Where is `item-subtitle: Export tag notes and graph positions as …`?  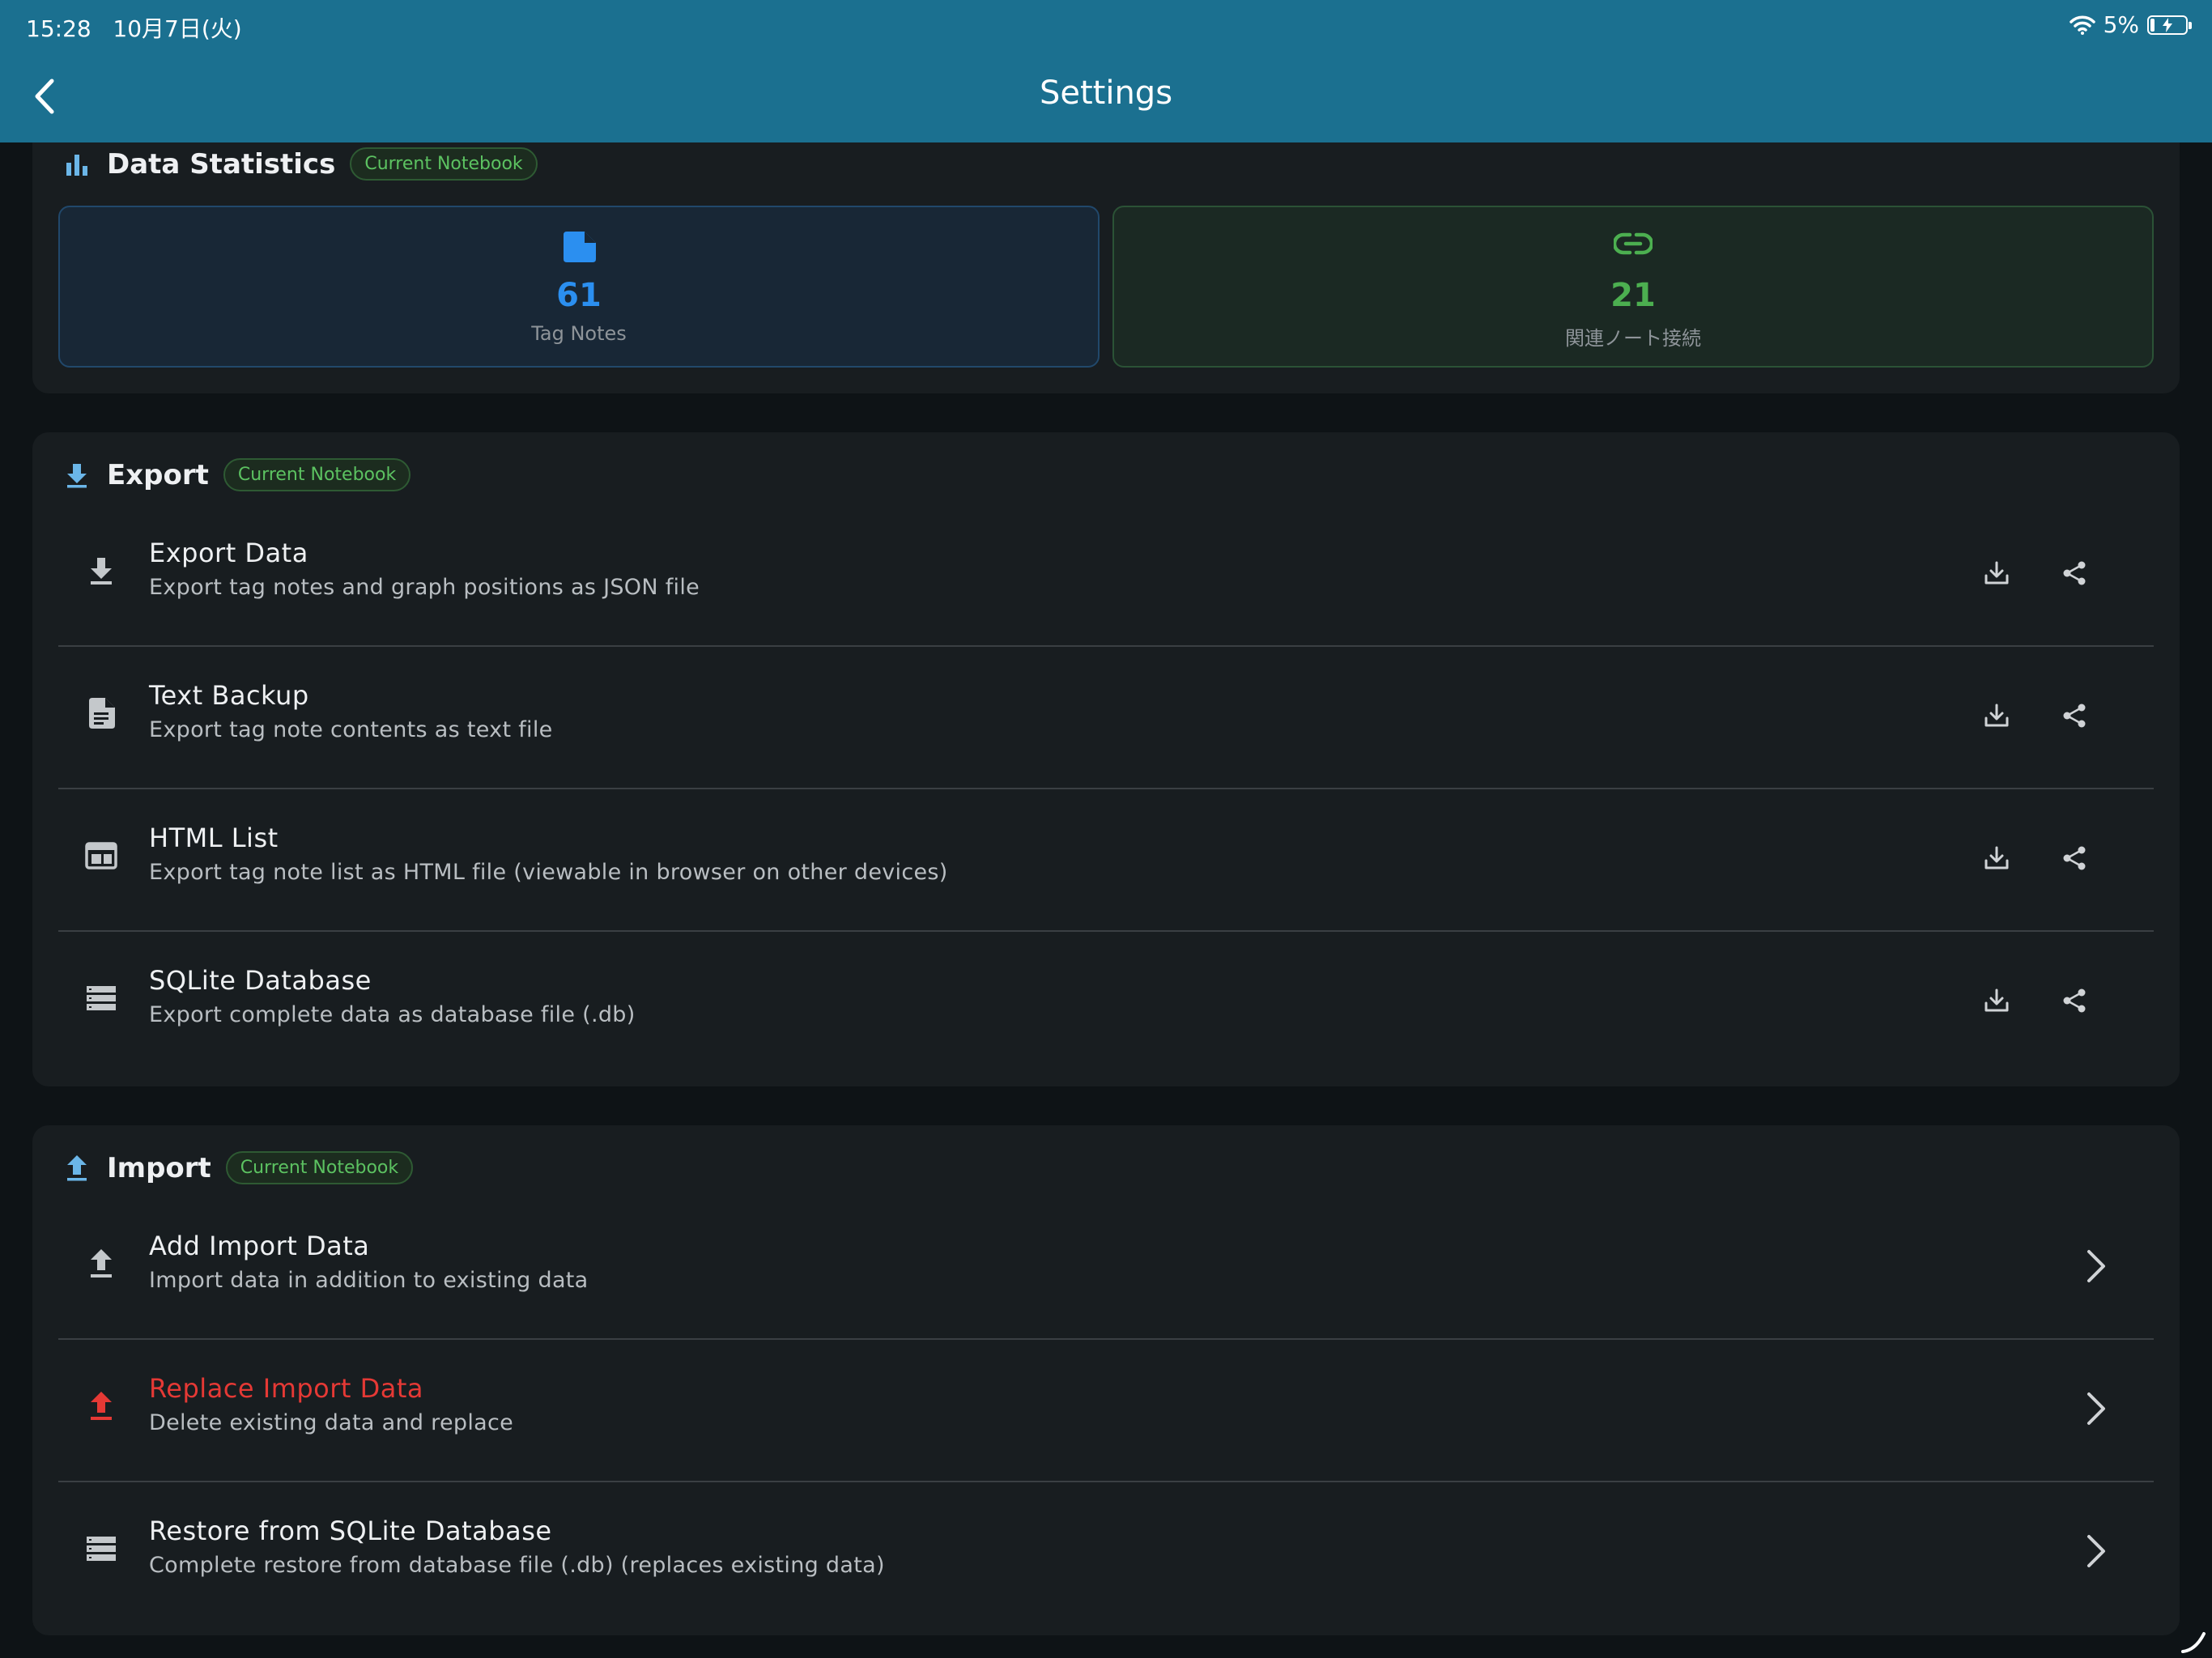
item-subtitle: Export tag notes and graph positions as … is located at coordinates (425, 587).